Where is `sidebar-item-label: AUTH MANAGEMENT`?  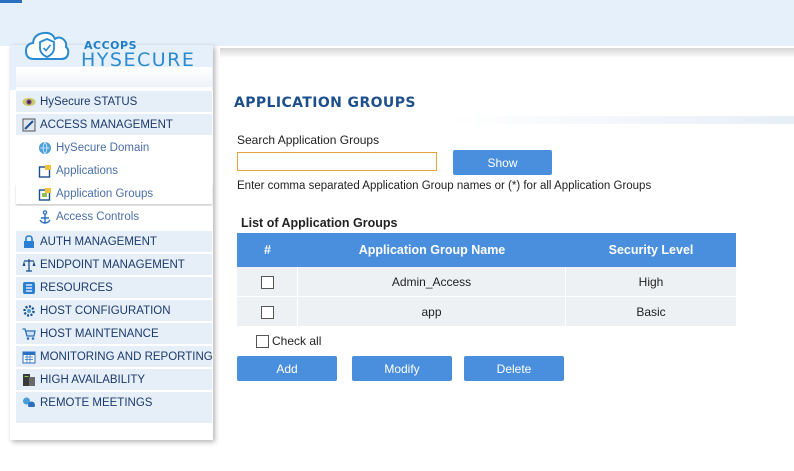
sidebar-item-label: AUTH MANAGEMENT is located at coordinates (98, 241).